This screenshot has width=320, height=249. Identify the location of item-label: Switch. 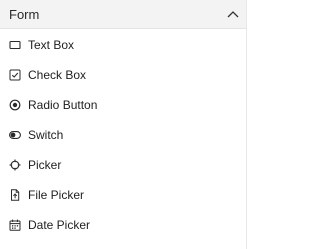
(46, 135).